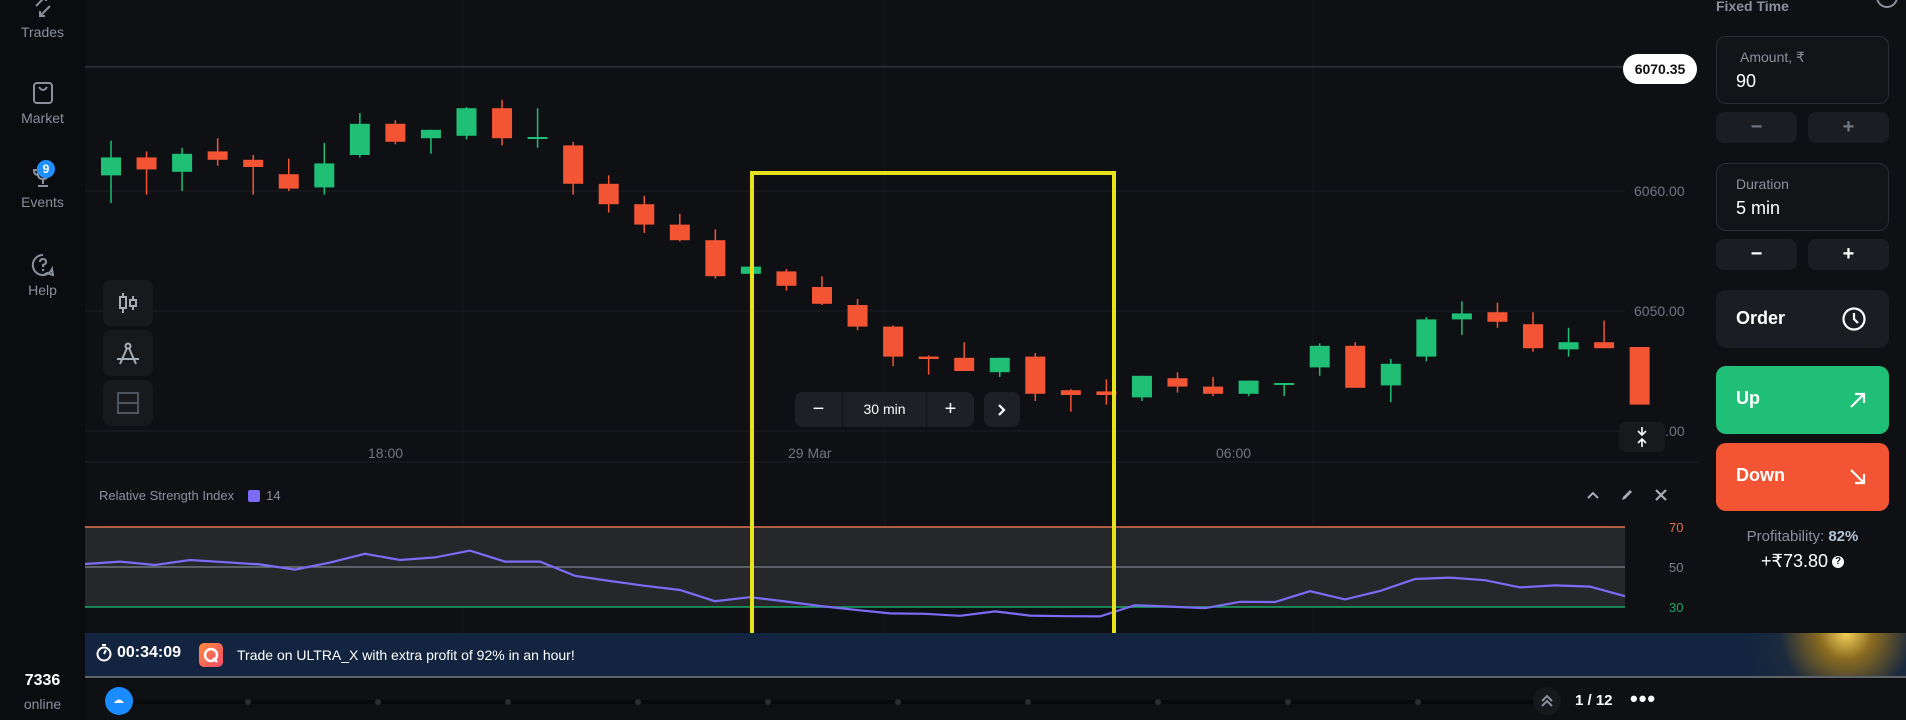 The image size is (1906, 720). Describe the element at coordinates (42, 360) in the screenshot. I see `left-sidebar: Trades Market 9 Events Help 7336 online` at that location.